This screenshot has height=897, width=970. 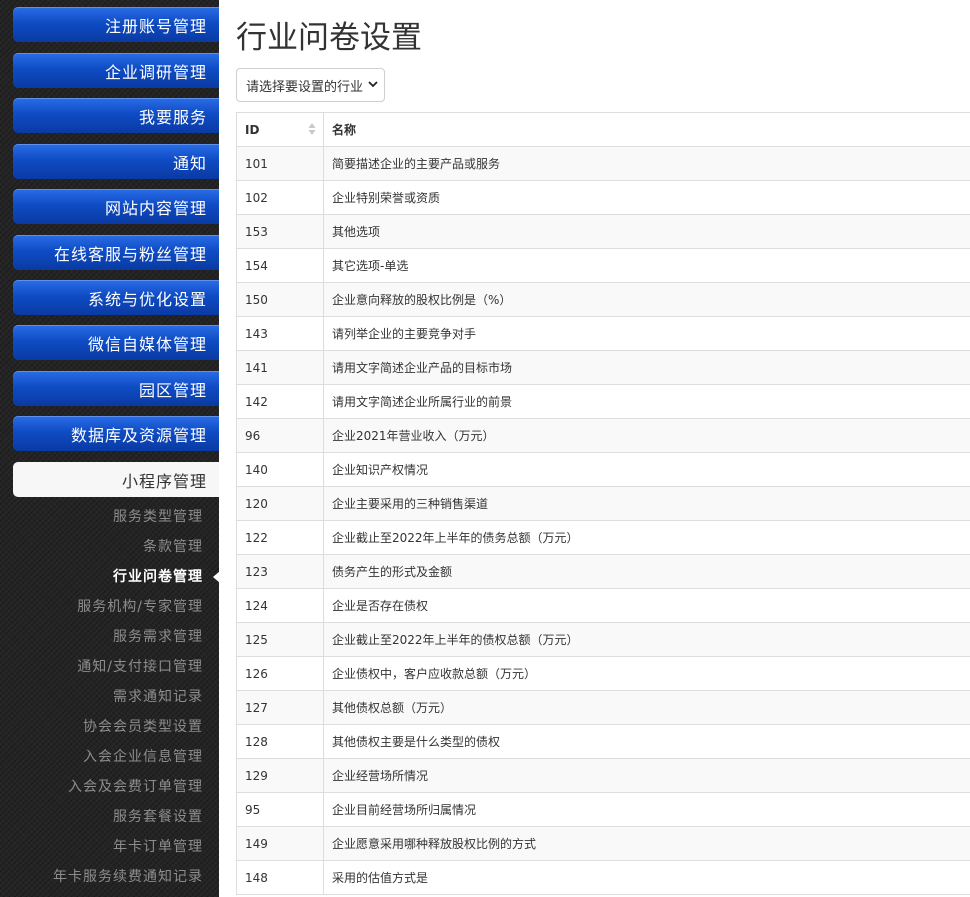 I want to click on menu-database-resources: 数据库及资源管理, so click(x=116, y=433).